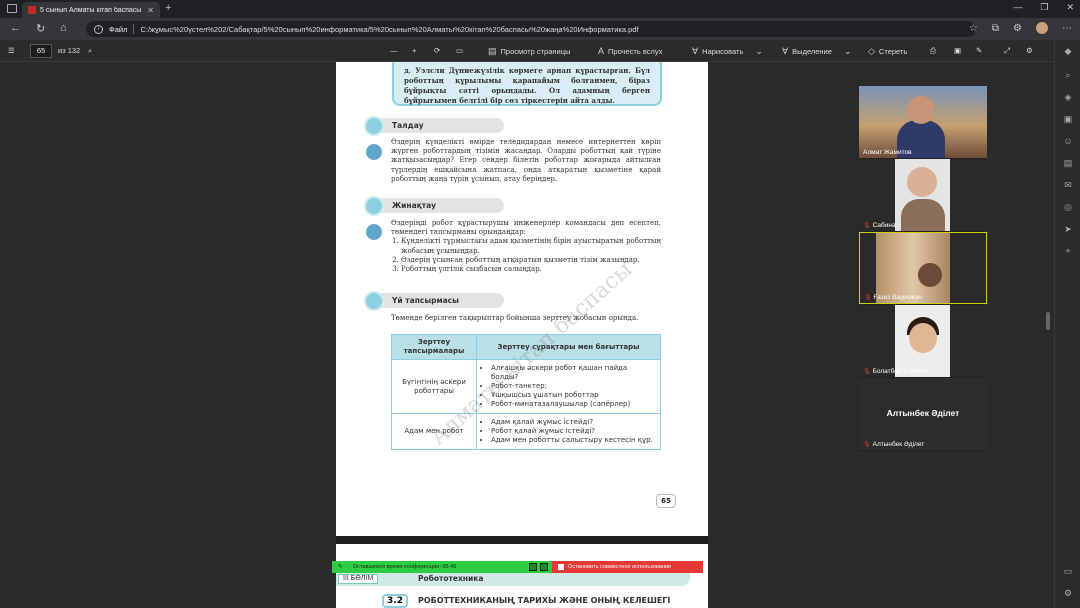  I want to click on table-bullet: Робот-минатазалаушылар (сапёрлер), so click(573, 404).